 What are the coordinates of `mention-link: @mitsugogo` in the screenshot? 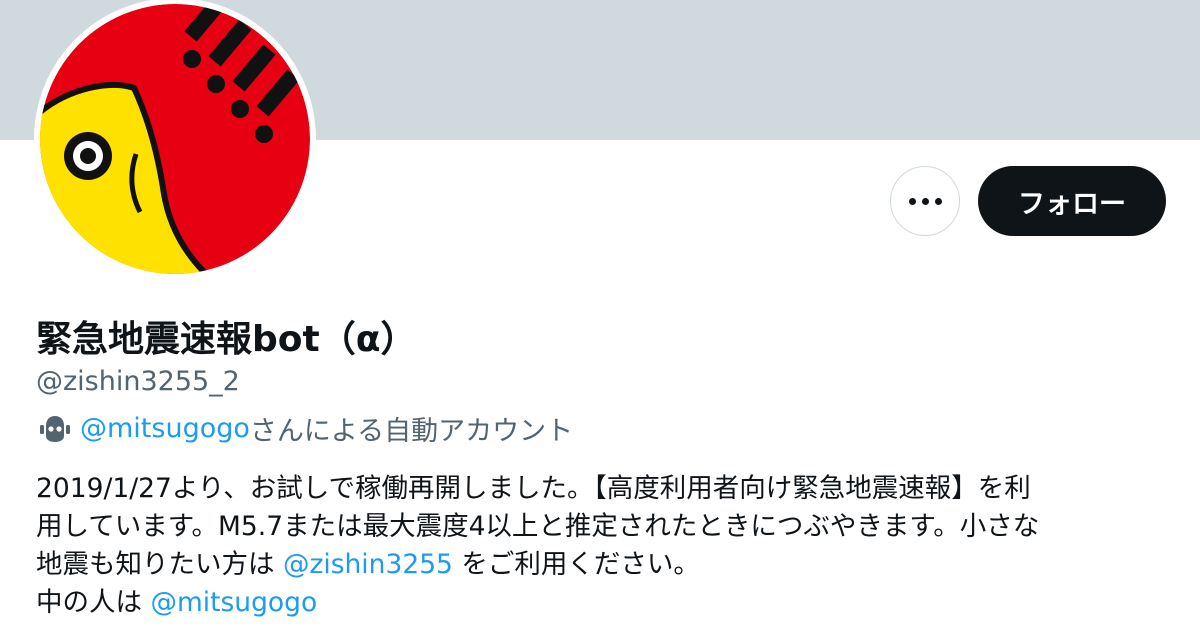 It's located at (233, 602).